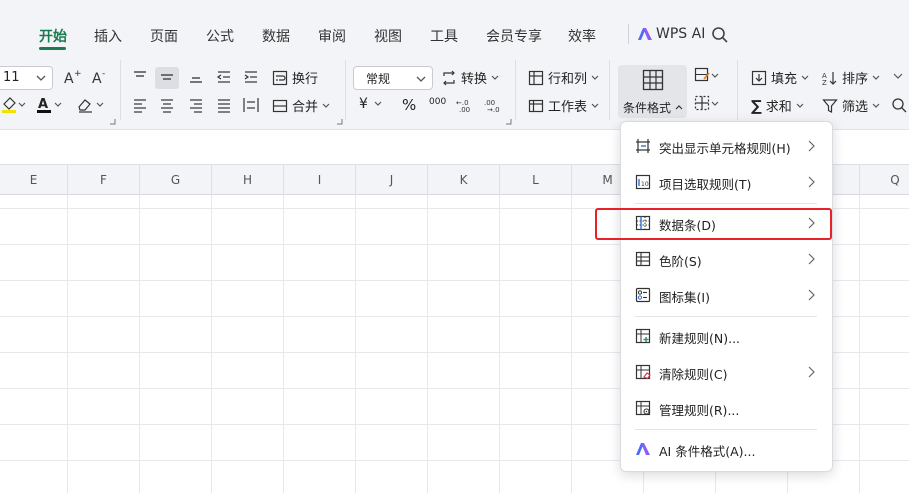 The width and height of the screenshot is (909, 493). What do you see at coordinates (370, 104) in the screenshot?
I see `currency-button: ¥` at bounding box center [370, 104].